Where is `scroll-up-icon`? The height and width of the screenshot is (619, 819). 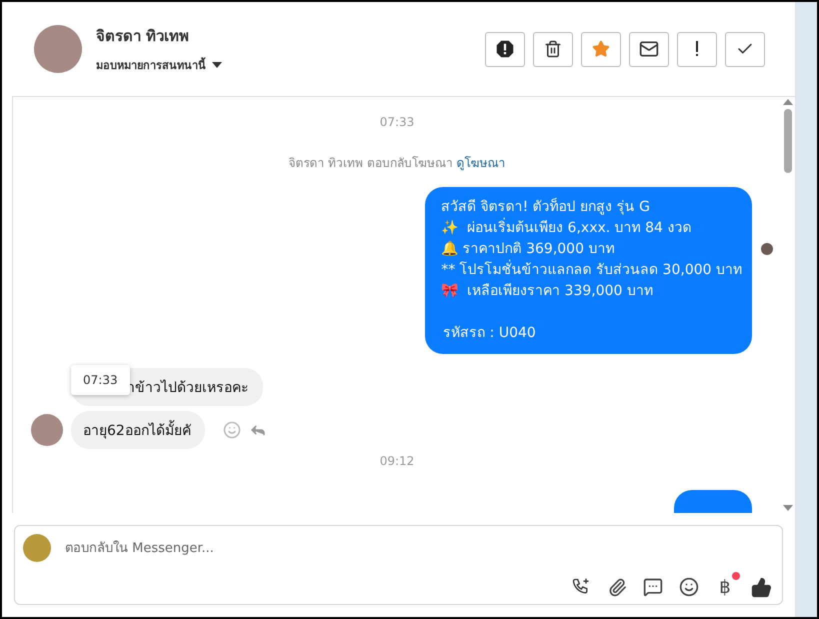
scroll-up-icon is located at coordinates (788, 101).